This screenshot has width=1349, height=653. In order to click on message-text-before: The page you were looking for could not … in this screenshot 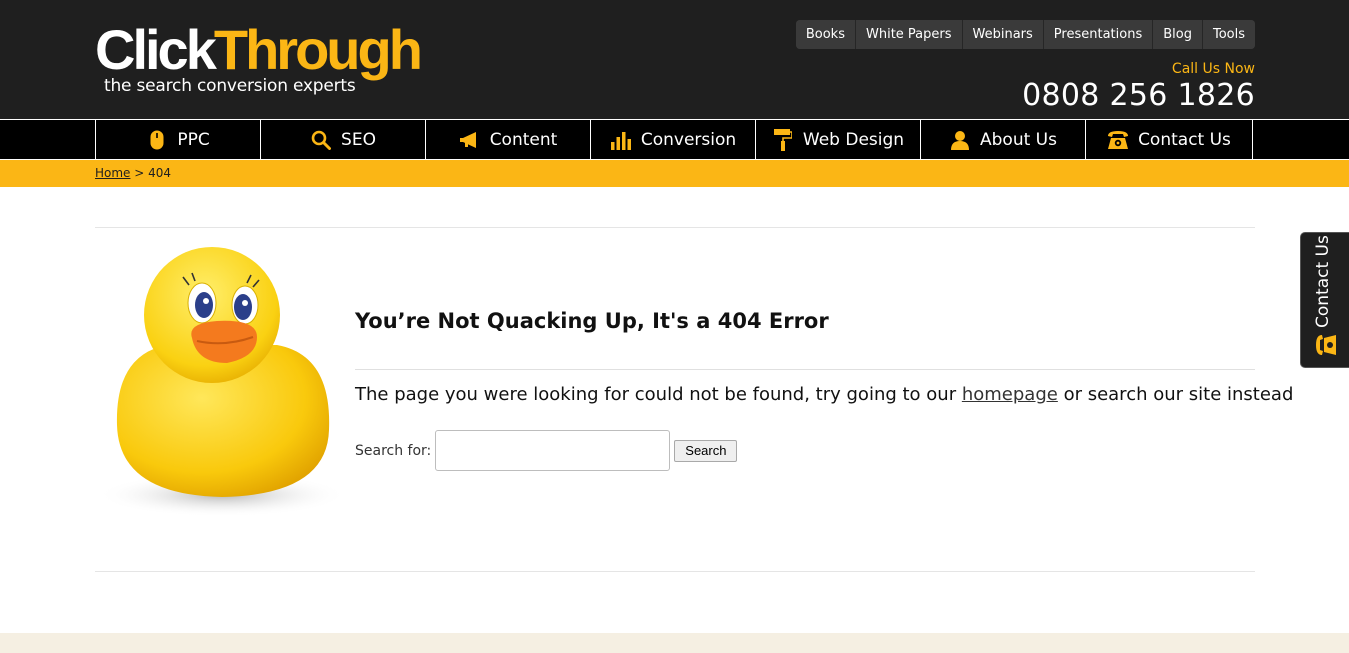, I will do `click(658, 394)`.